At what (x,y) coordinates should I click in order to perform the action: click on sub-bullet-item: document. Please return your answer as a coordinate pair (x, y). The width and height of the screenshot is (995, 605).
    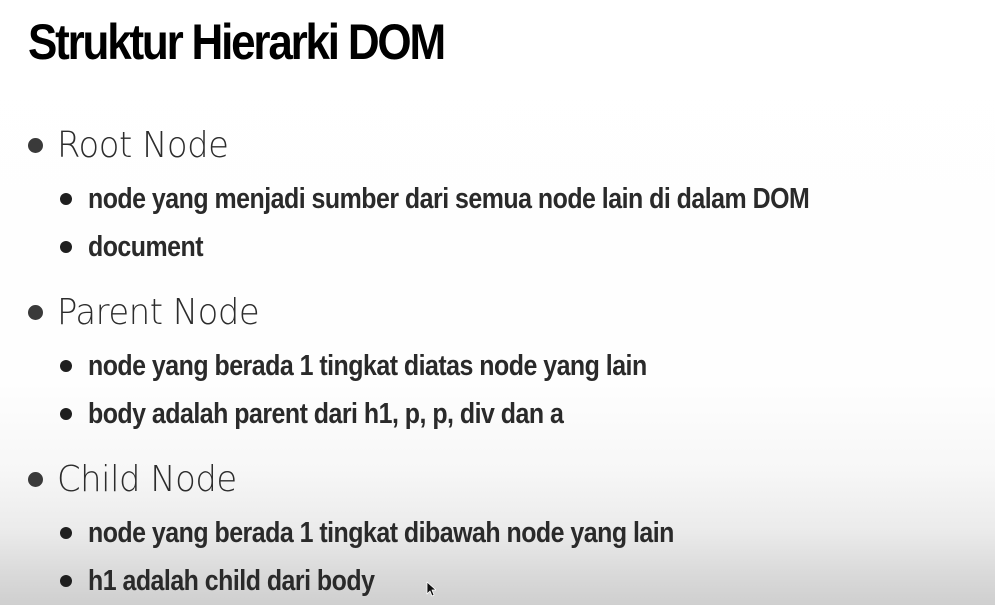
    Looking at the image, I should click on (141, 247).